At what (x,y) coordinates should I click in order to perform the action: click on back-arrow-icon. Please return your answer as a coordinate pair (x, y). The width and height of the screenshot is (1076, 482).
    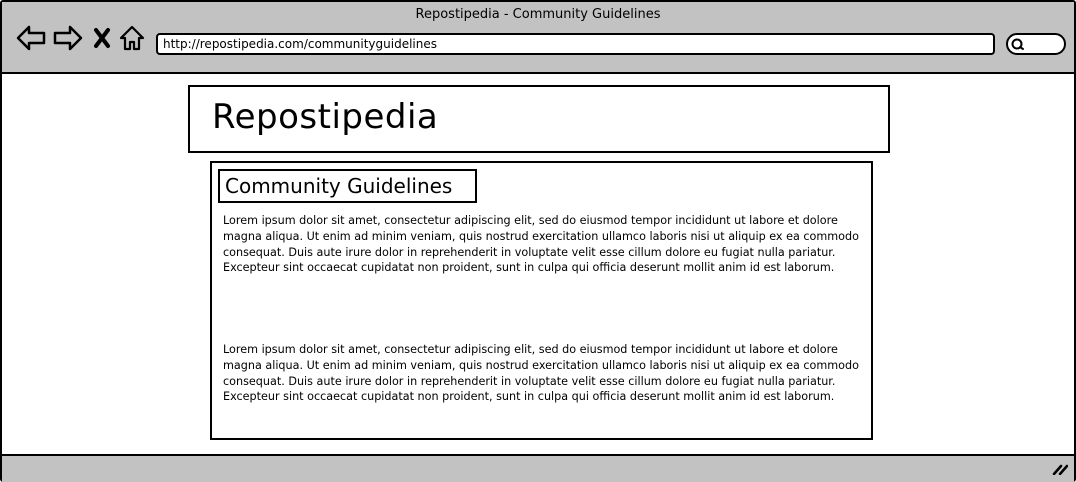
    Looking at the image, I should click on (31, 38).